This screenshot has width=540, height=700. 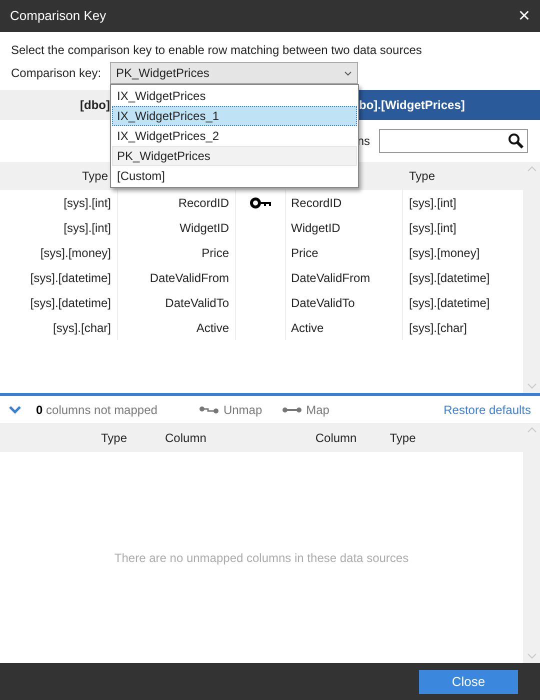 I want to click on restore-defaults-link: Restore defaults, so click(x=487, y=409).